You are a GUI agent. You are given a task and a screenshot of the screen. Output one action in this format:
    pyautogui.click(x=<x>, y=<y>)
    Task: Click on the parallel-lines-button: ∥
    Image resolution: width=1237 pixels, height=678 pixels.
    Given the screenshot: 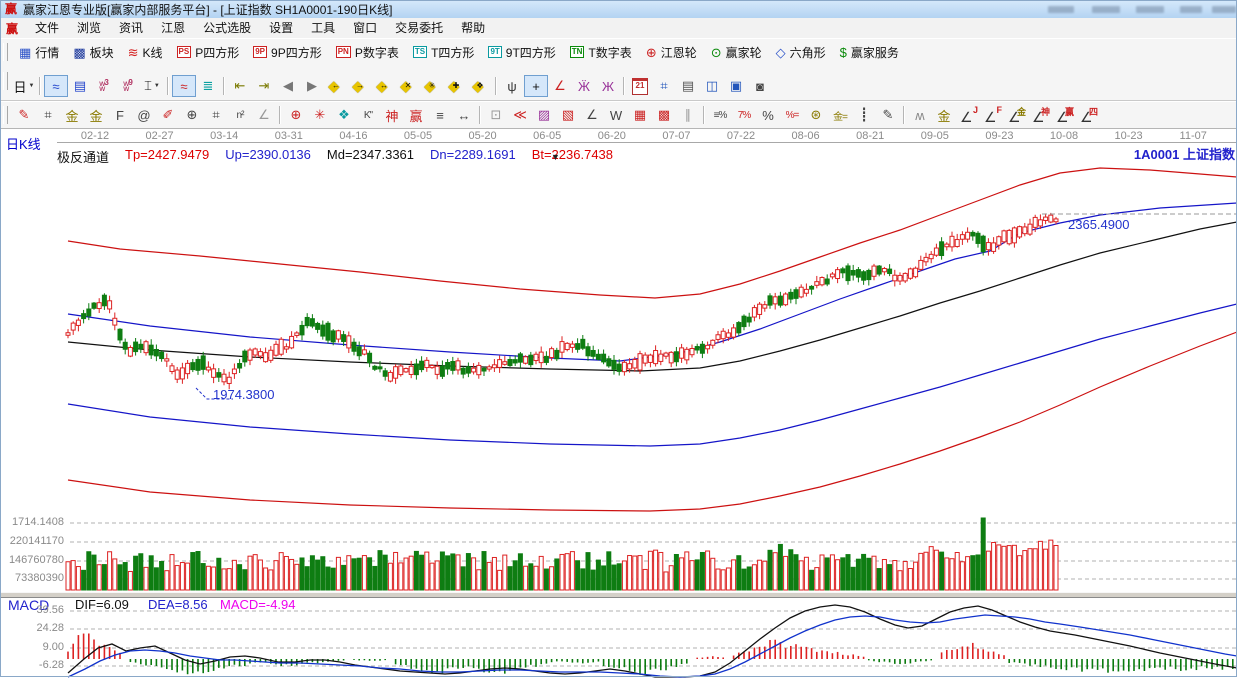 What is the action you would take?
    pyautogui.click(x=688, y=115)
    